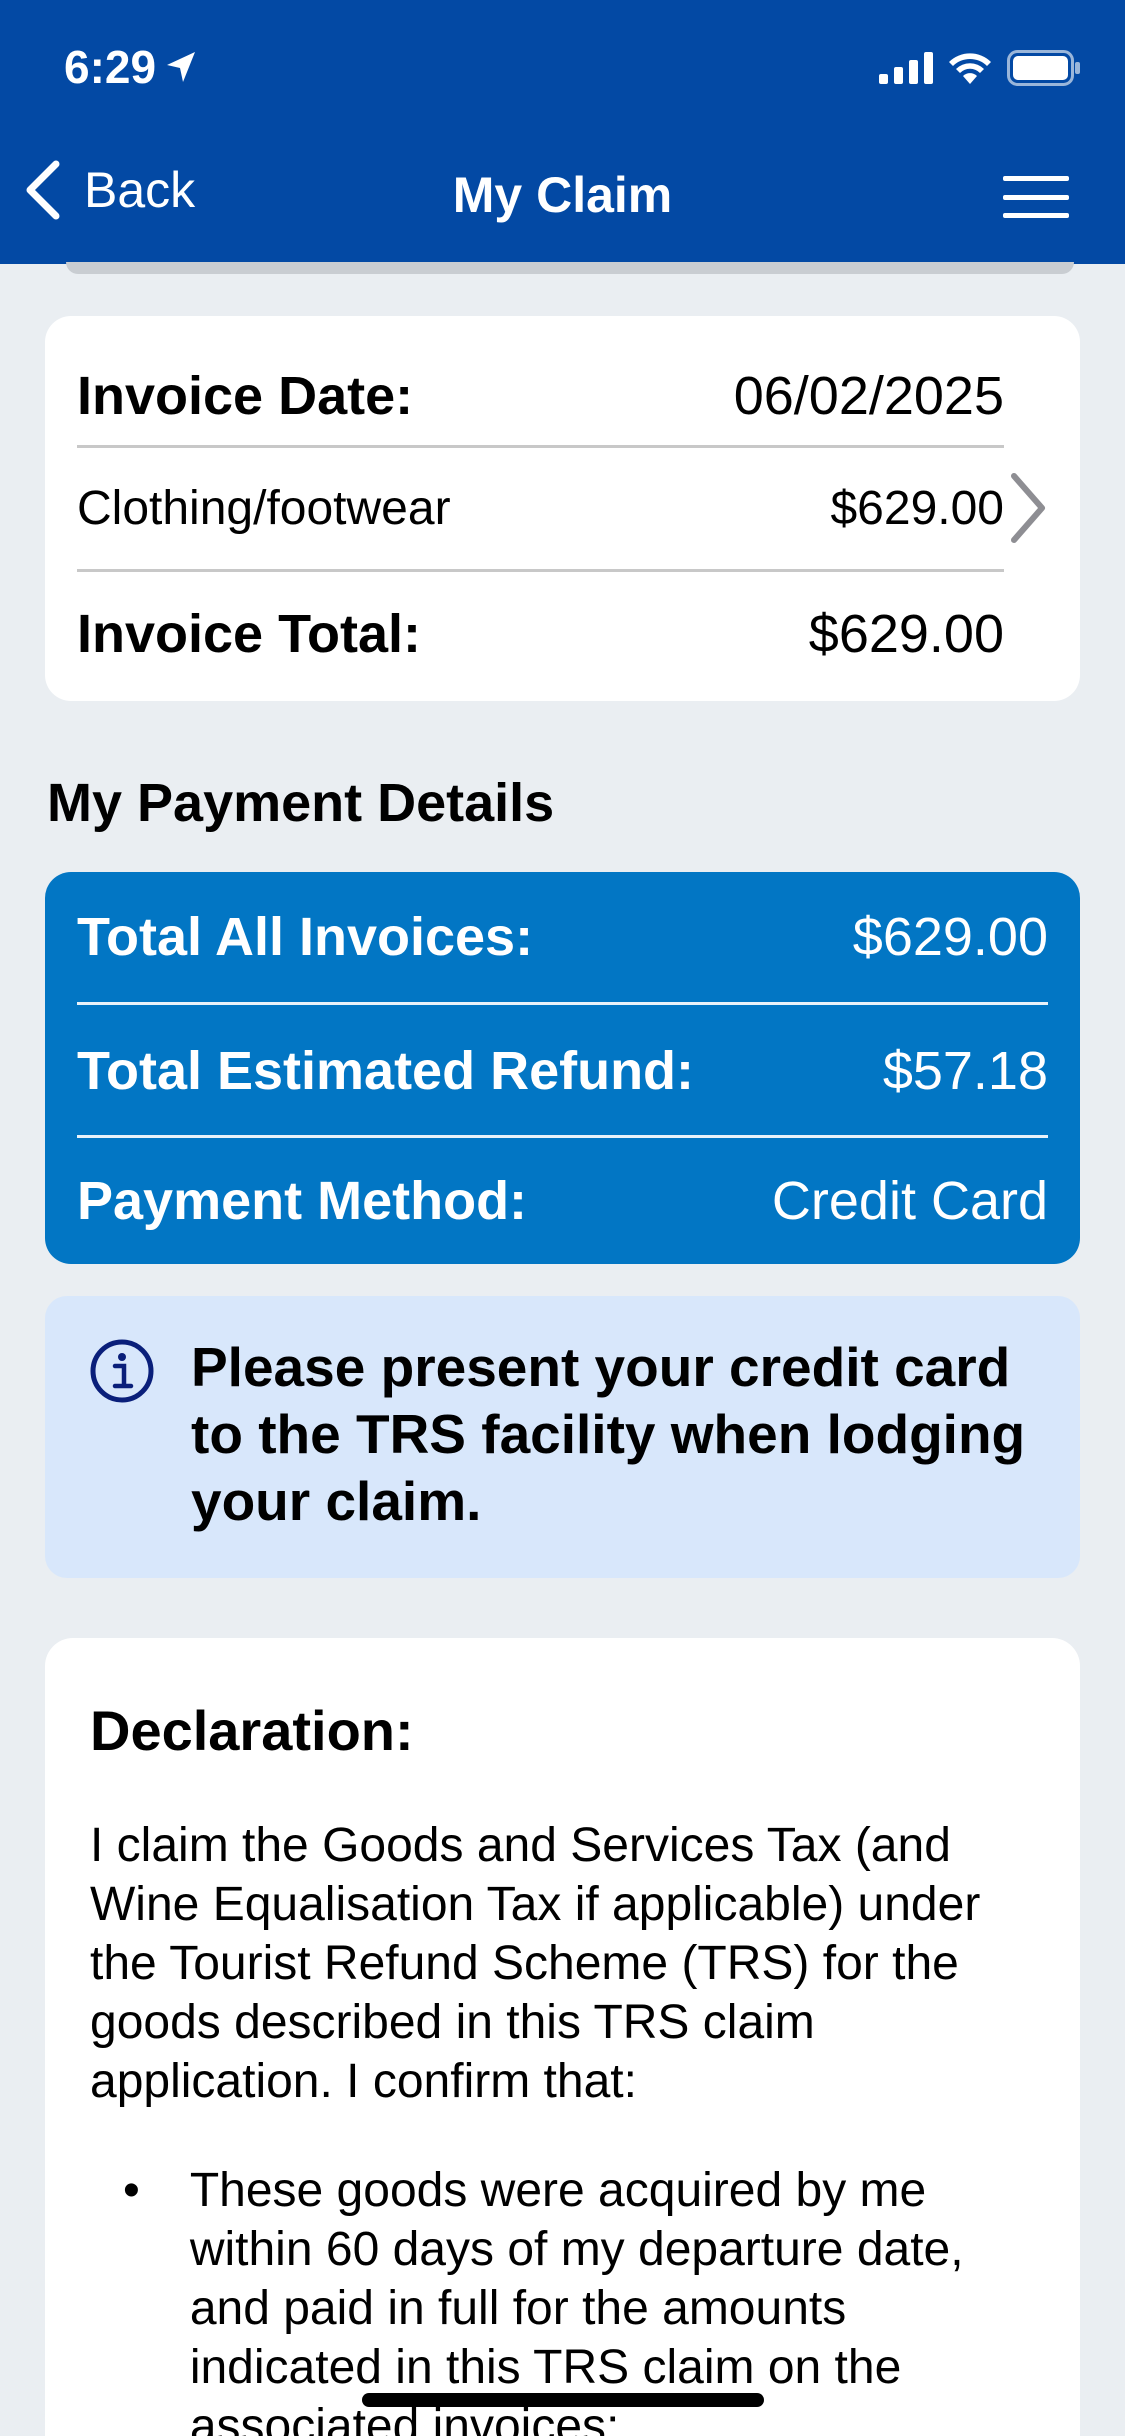 This screenshot has height=2436, width=1125. What do you see at coordinates (917, 508) in the screenshot?
I see `invoice-item-amount: $629.00` at bounding box center [917, 508].